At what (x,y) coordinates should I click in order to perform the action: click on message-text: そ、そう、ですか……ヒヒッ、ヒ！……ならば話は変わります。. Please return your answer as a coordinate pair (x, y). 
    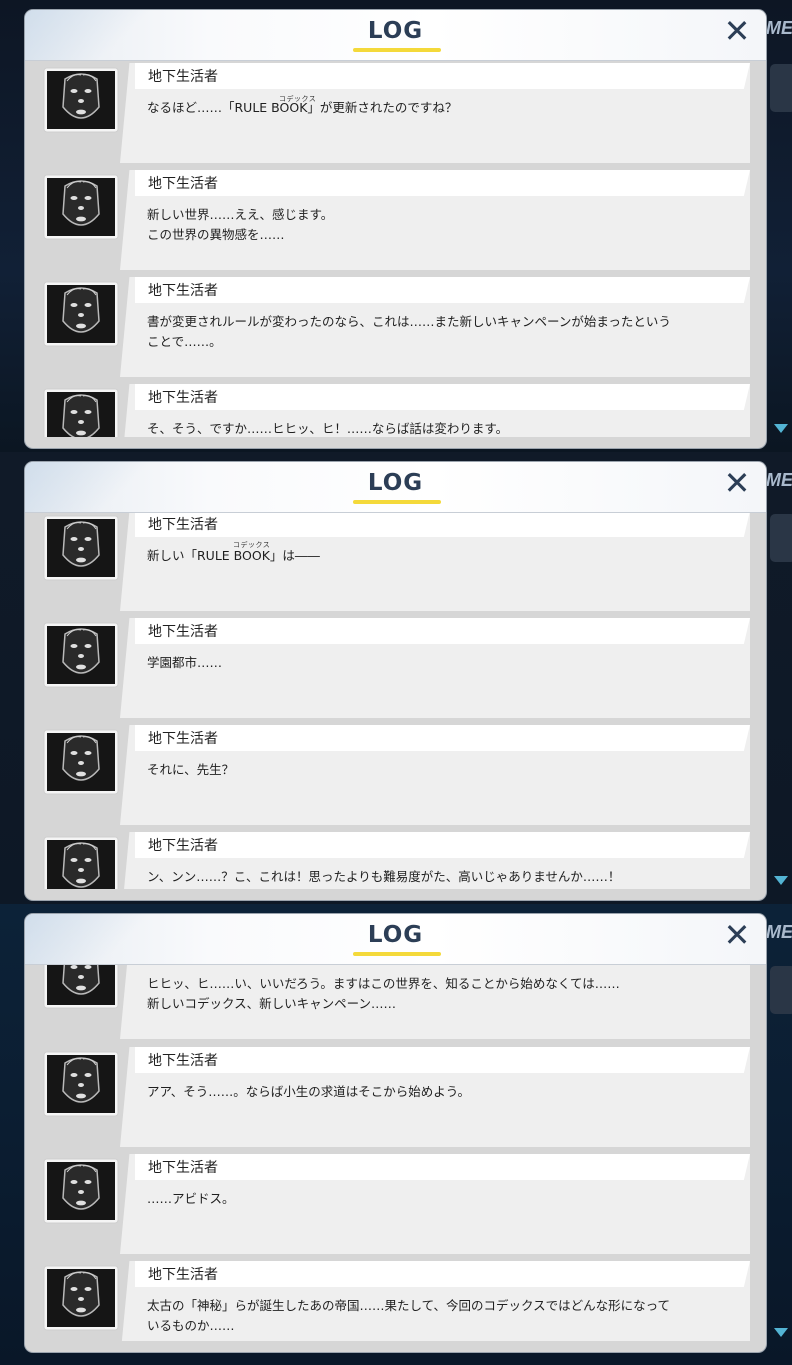
    Looking at the image, I should click on (328, 428).